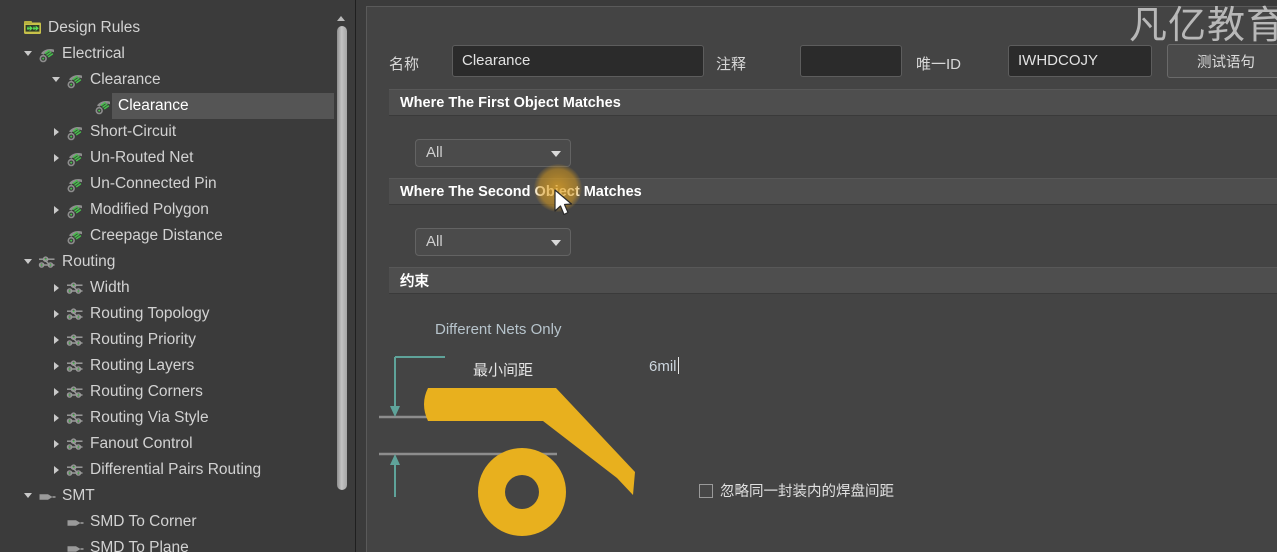 This screenshot has height=552, width=1277. I want to click on tree-item-smd-to-corner: SMD To Corner, so click(167, 522).